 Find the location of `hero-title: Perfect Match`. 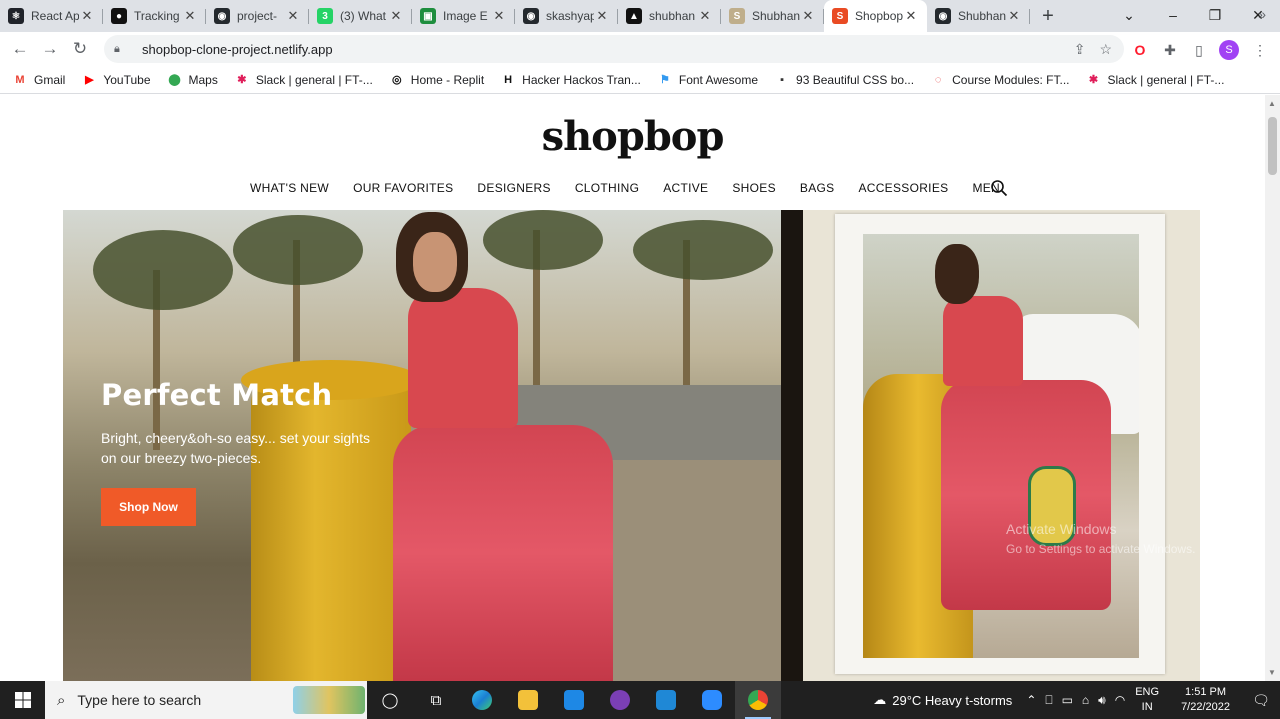

hero-title: Perfect Match is located at coordinates (217, 395).